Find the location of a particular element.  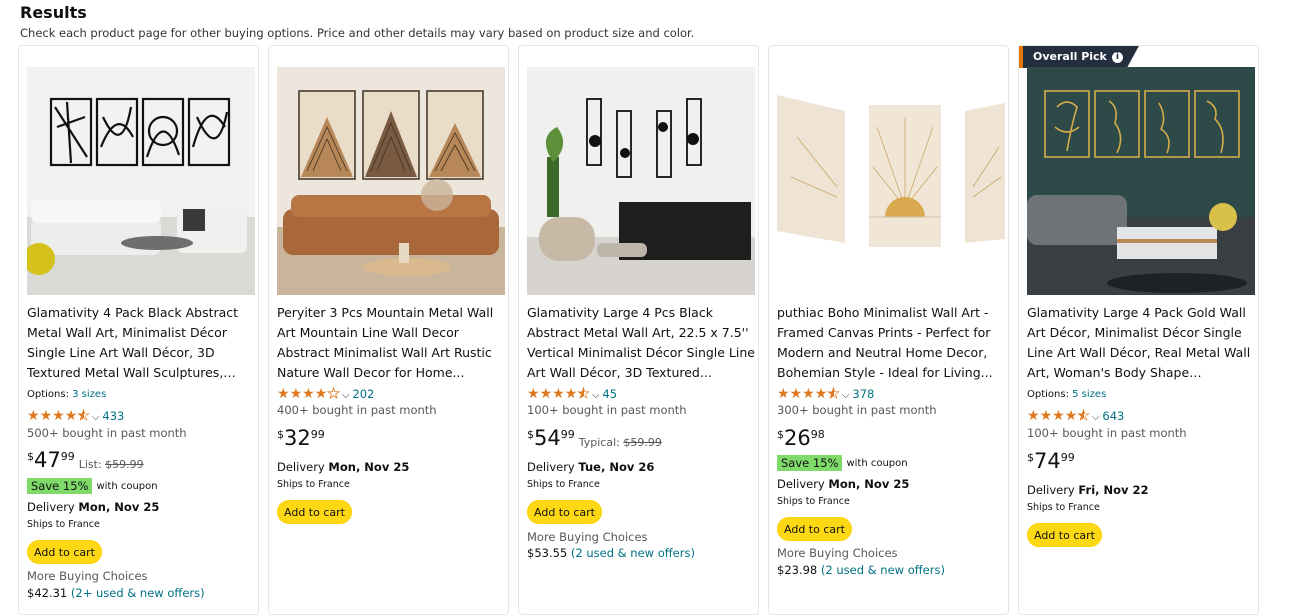

overall-pick-badge: Overall Pick i is located at coordinates (1079, 57).